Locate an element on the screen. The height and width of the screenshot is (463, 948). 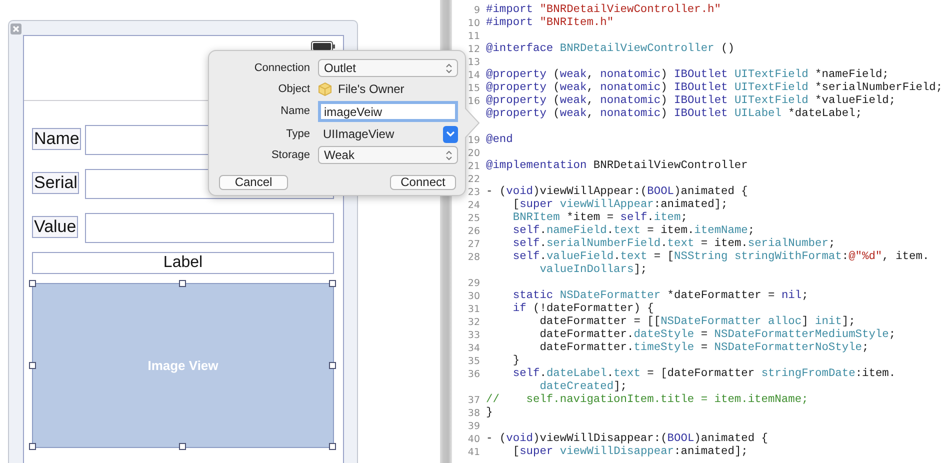
line-number: 14 is located at coordinates (474, 75).